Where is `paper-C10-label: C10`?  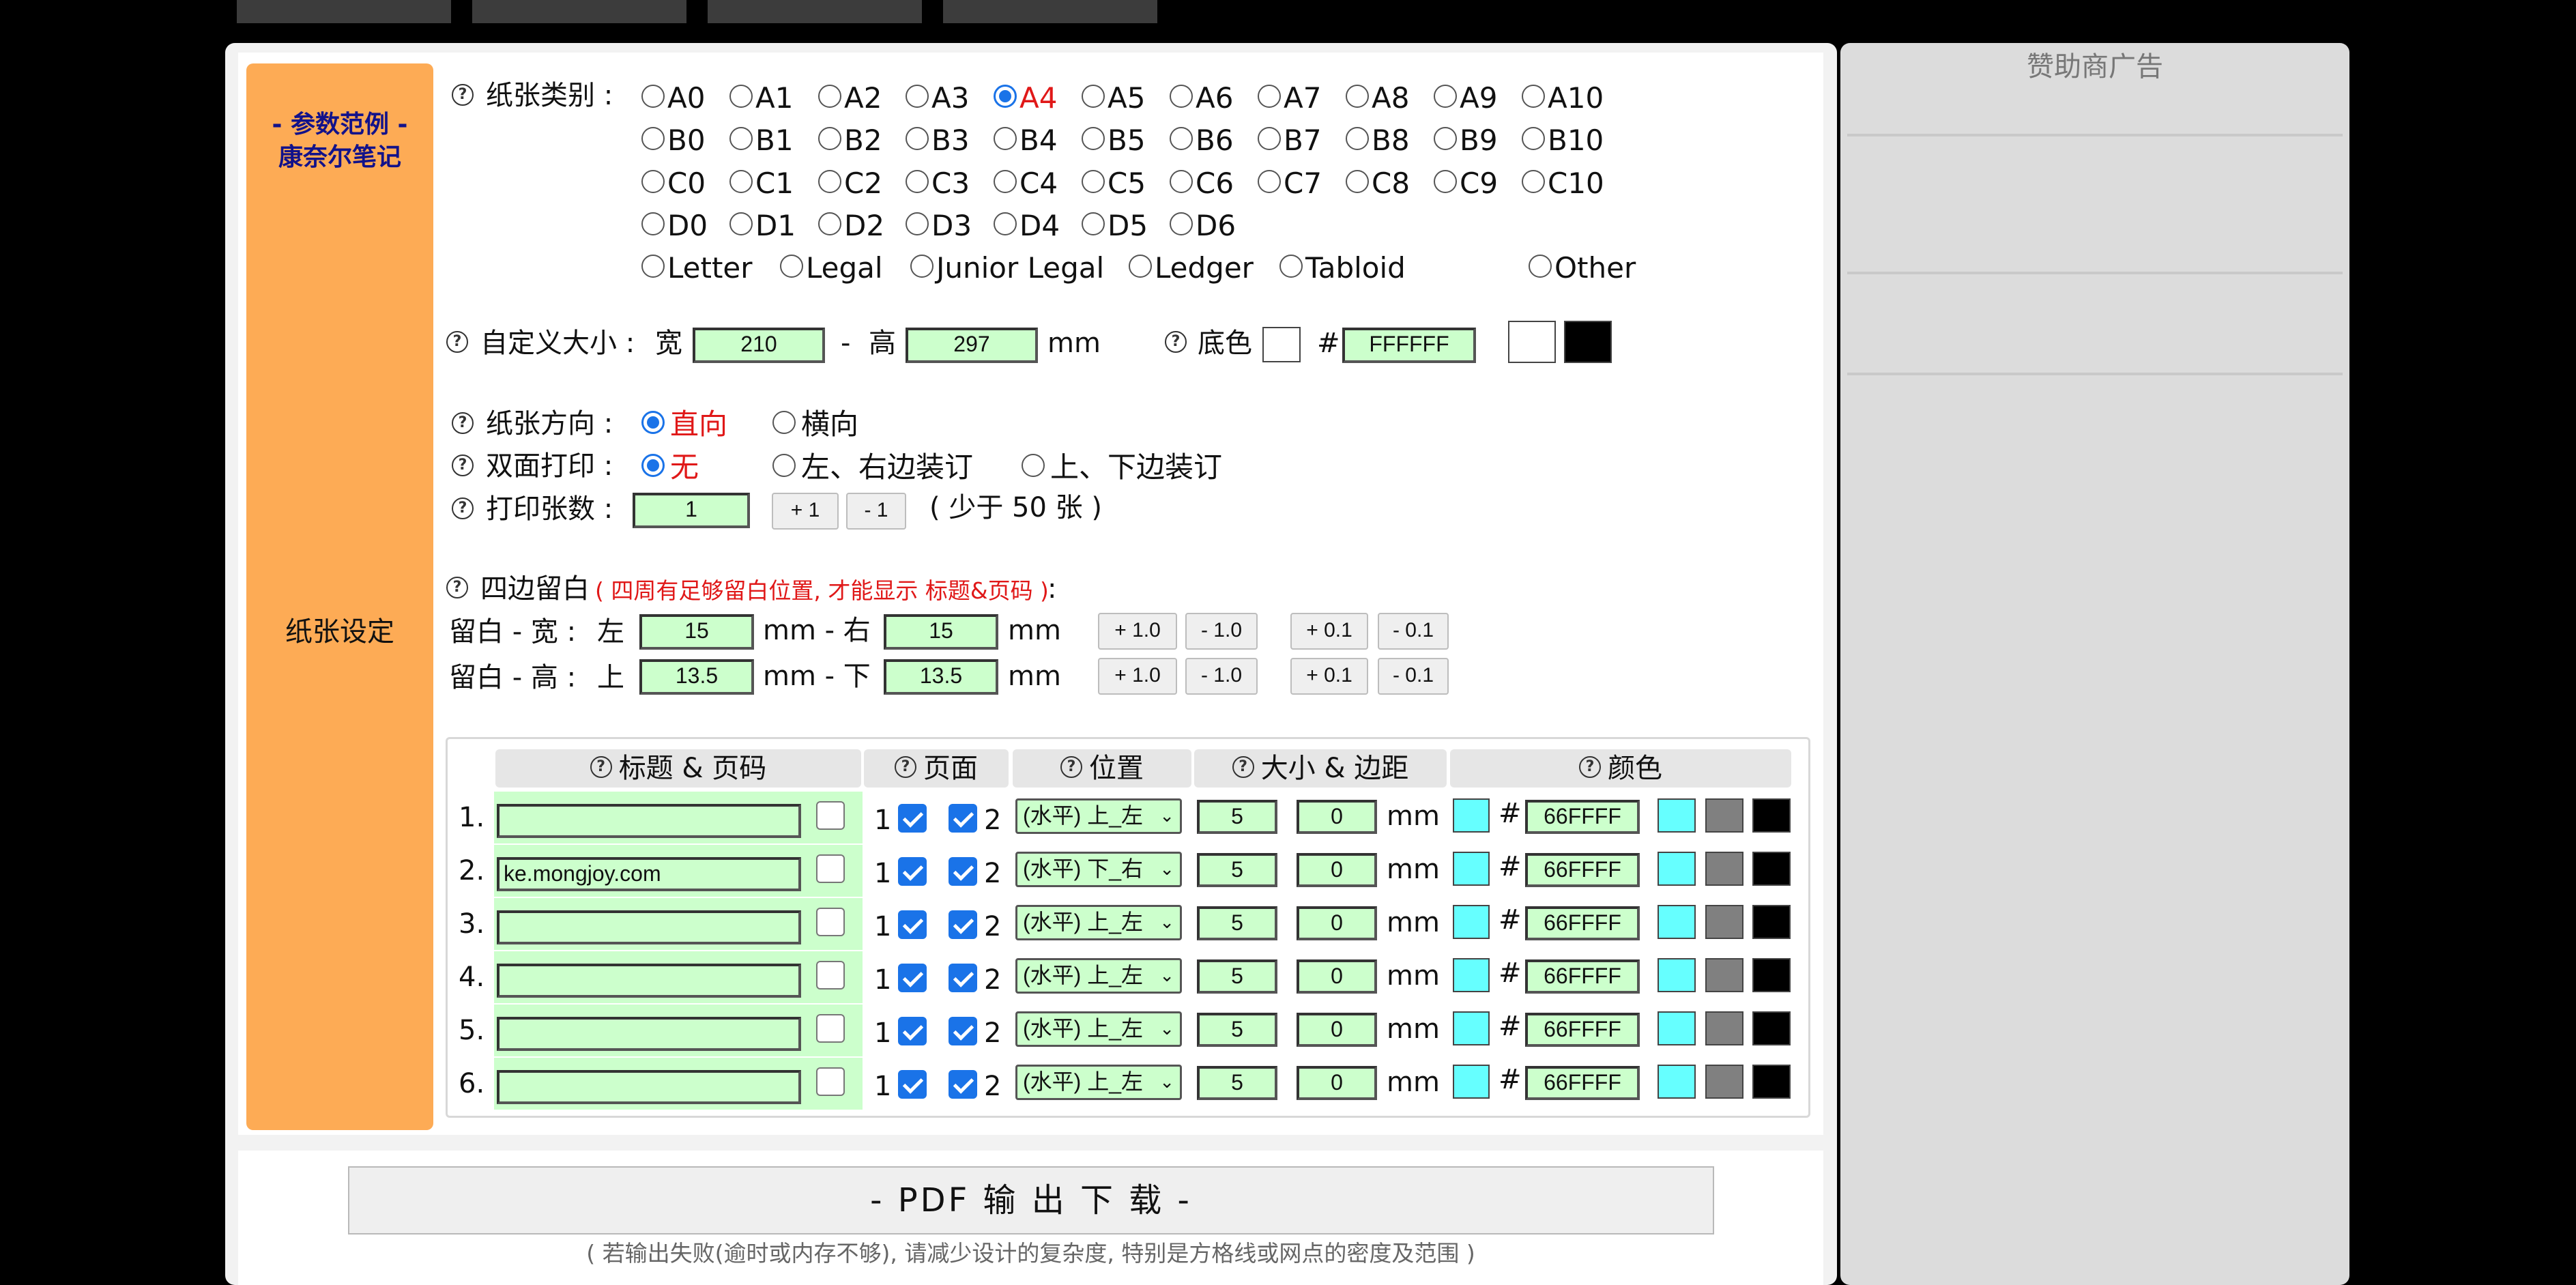
paper-C10-label: C10 is located at coordinates (1576, 183).